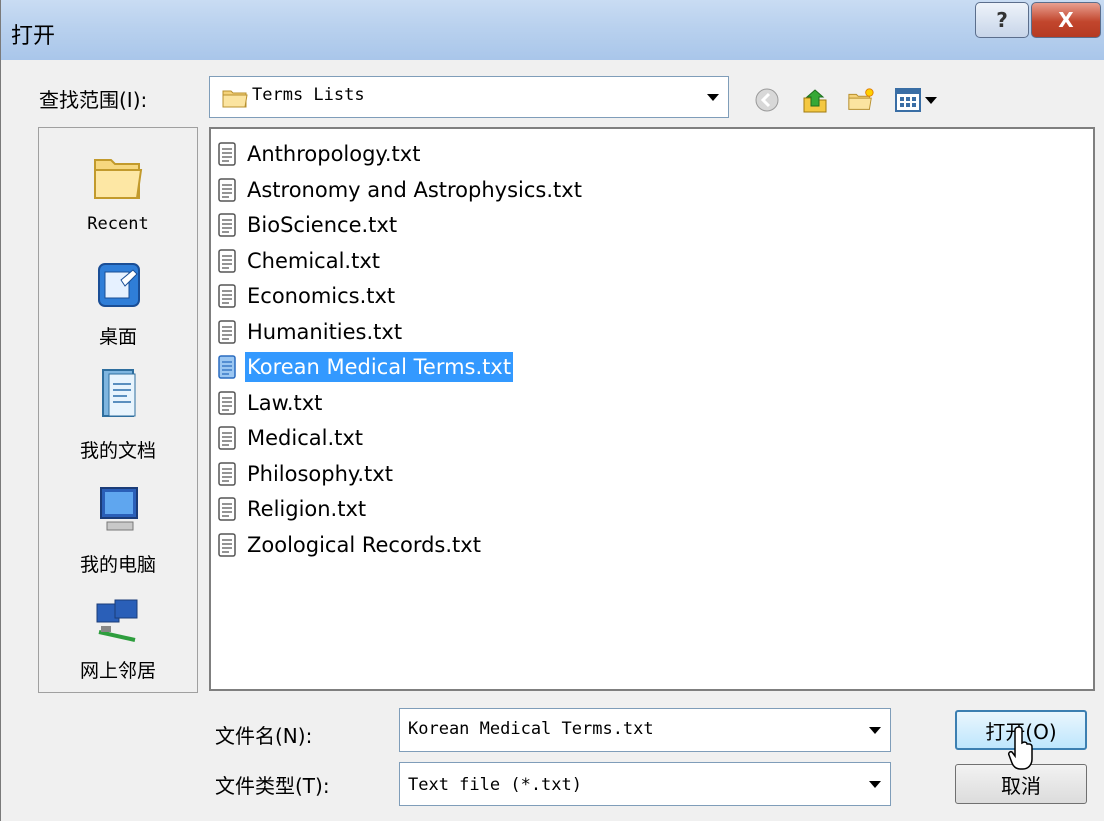  Describe the element at coordinates (33, 36) in the screenshot. I see `window-title: 打开` at that location.